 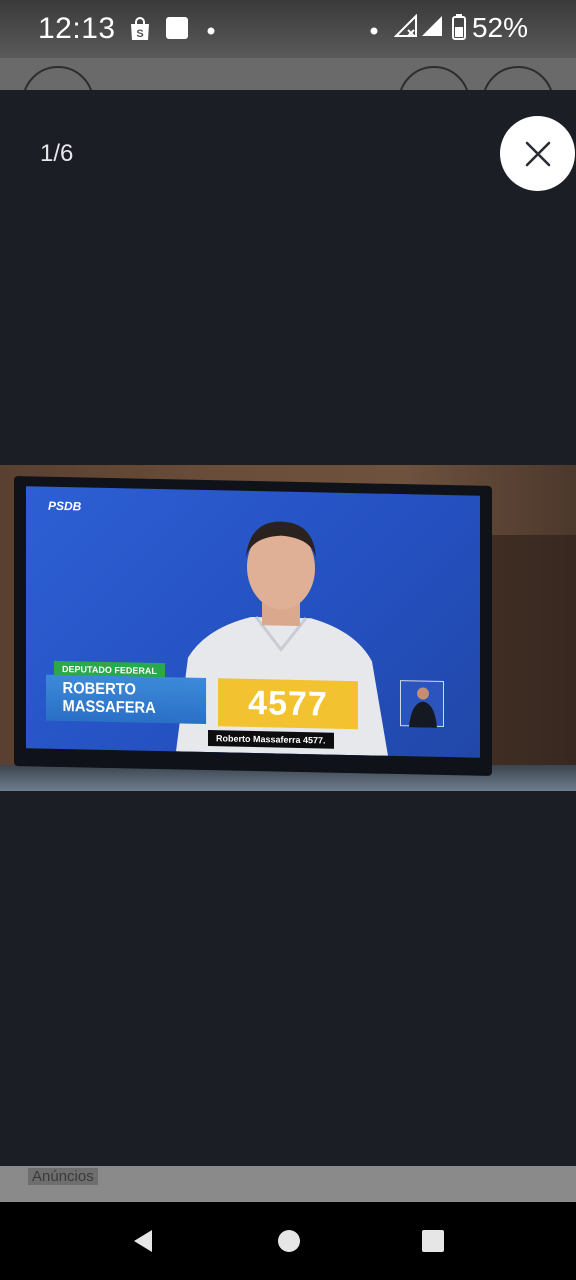 I want to click on close-button, so click(x=537, y=153).